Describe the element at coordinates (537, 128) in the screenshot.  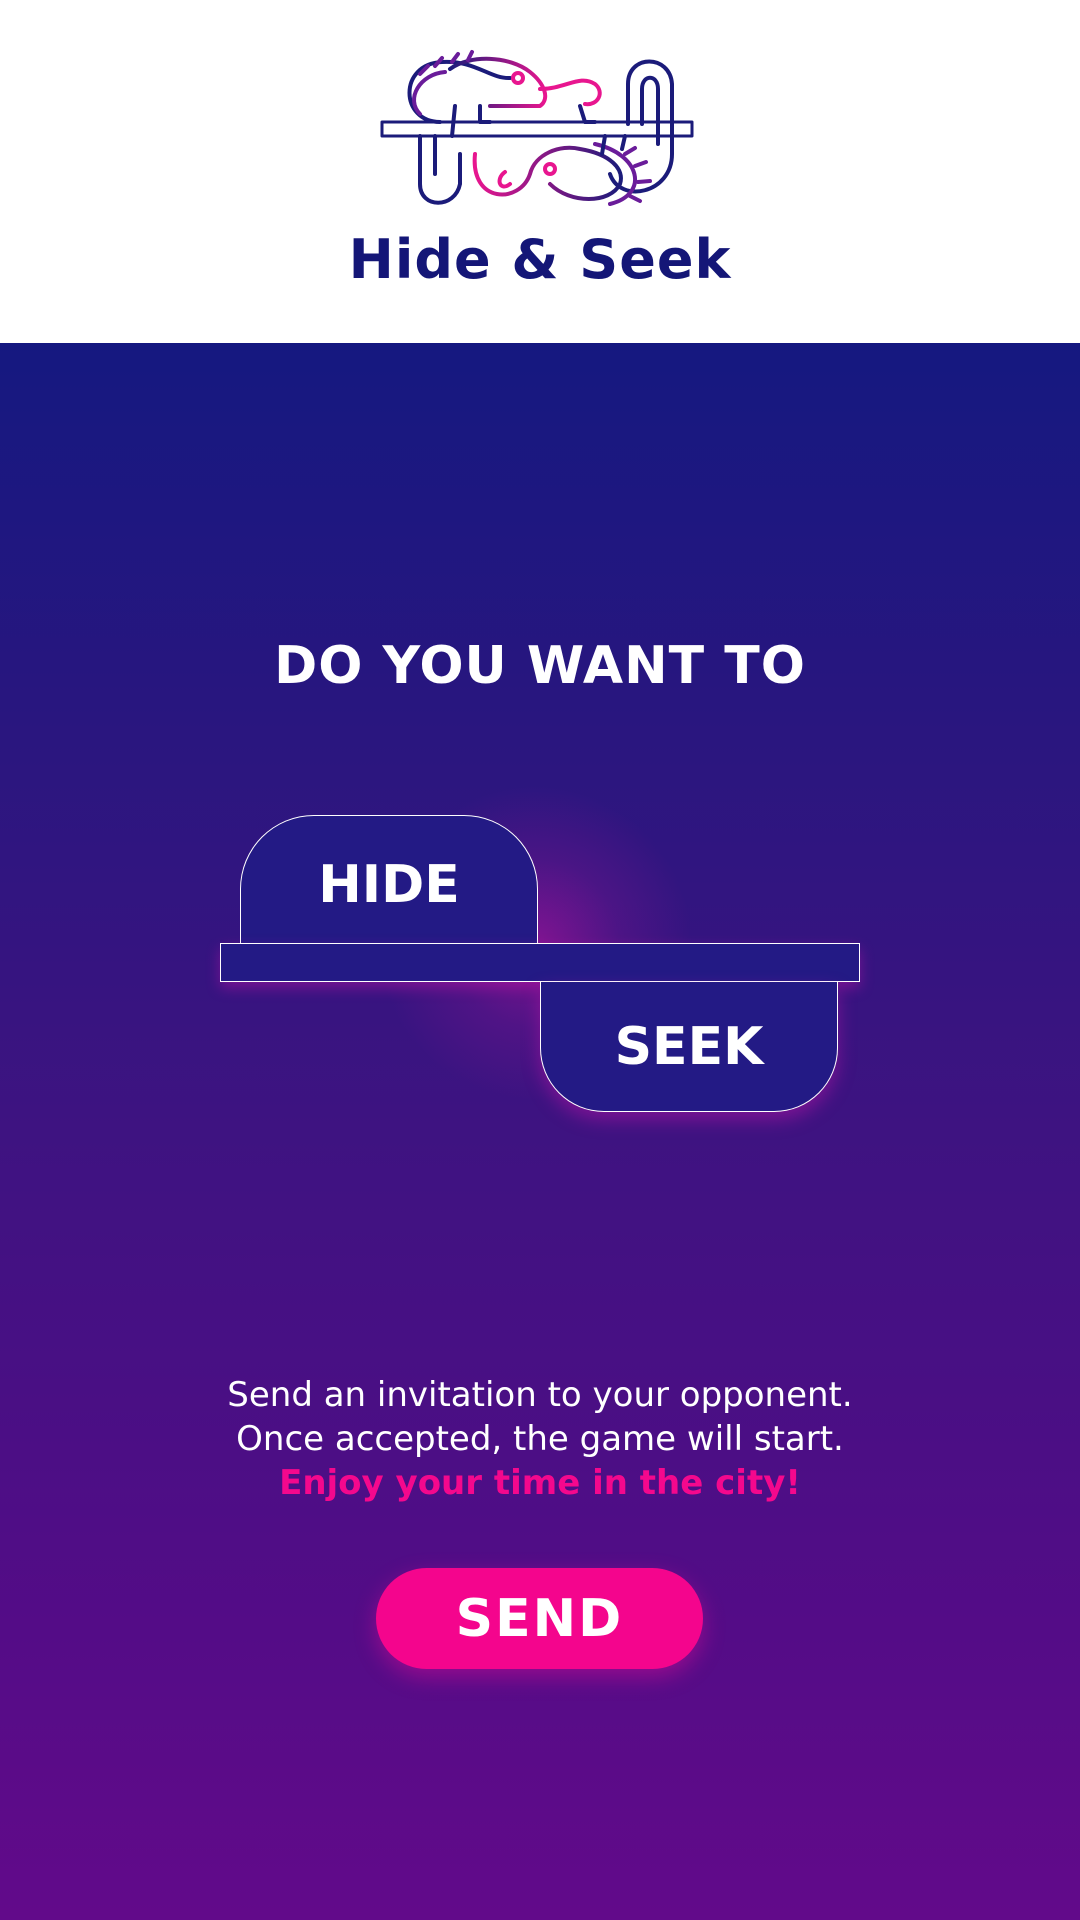
I see `chameleons-logo-icon` at that location.